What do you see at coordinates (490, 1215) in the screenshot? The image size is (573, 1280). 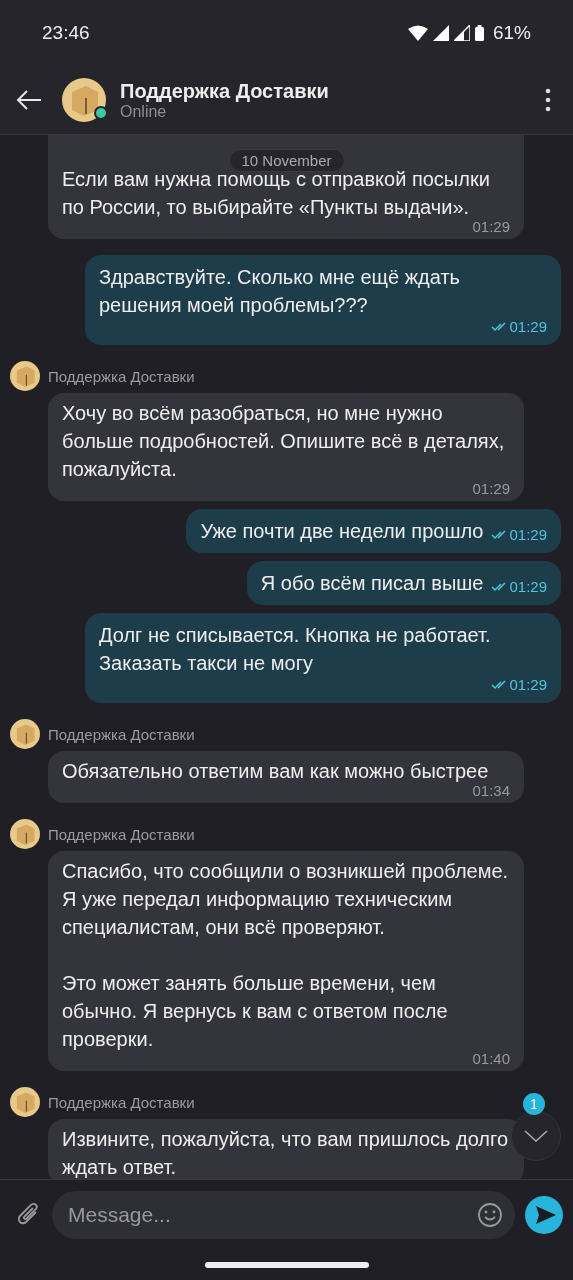 I see `emoji-icon` at bounding box center [490, 1215].